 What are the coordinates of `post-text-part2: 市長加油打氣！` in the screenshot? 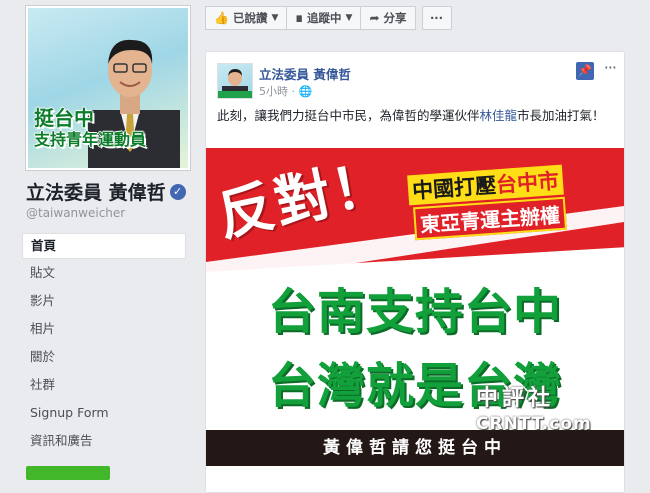 It's located at (561, 115).